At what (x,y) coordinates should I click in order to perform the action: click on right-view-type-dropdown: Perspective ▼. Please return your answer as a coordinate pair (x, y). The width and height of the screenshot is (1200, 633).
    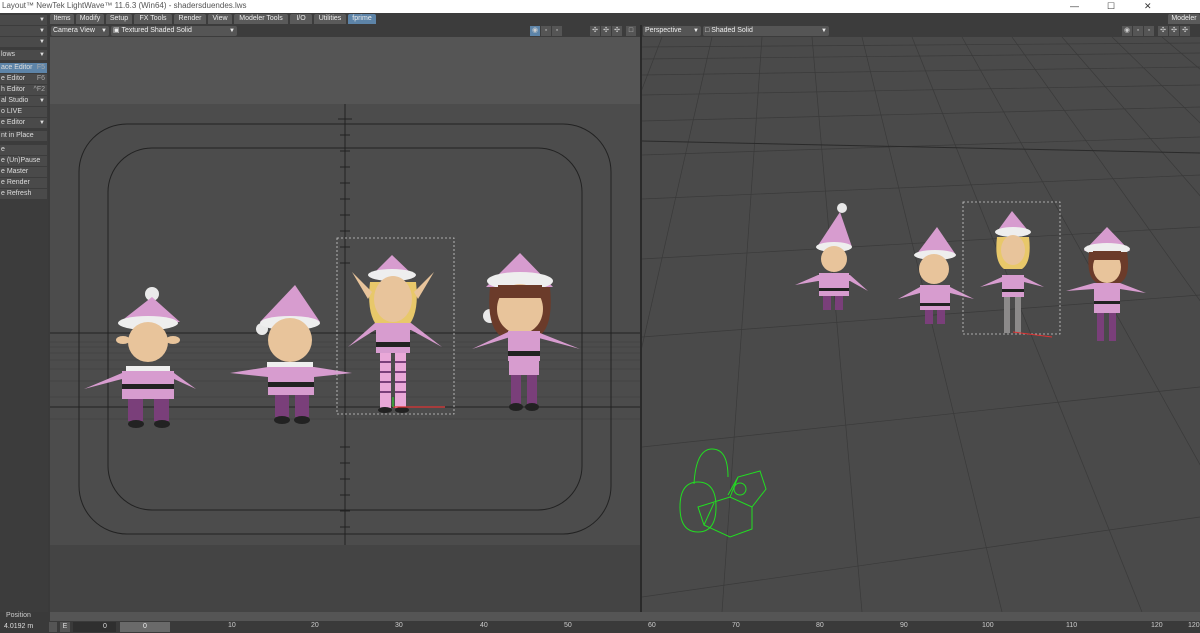
    Looking at the image, I should click on (672, 31).